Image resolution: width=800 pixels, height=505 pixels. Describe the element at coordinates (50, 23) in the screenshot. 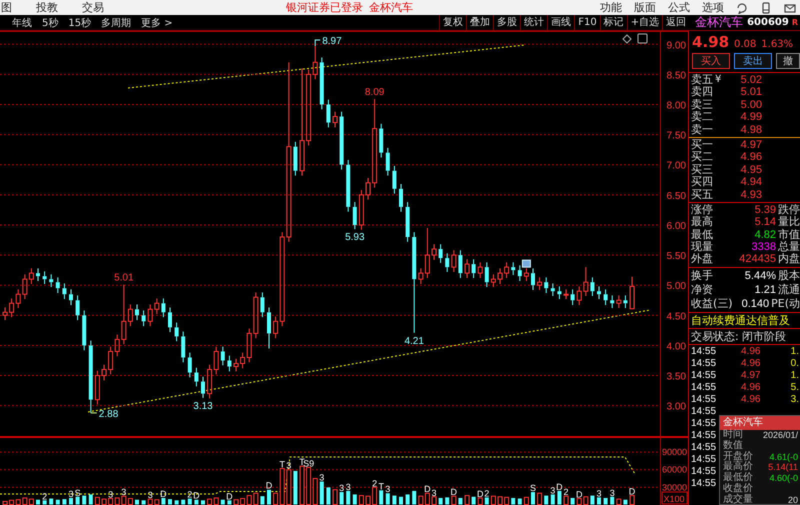

I see `period-tab: 5秒` at that location.